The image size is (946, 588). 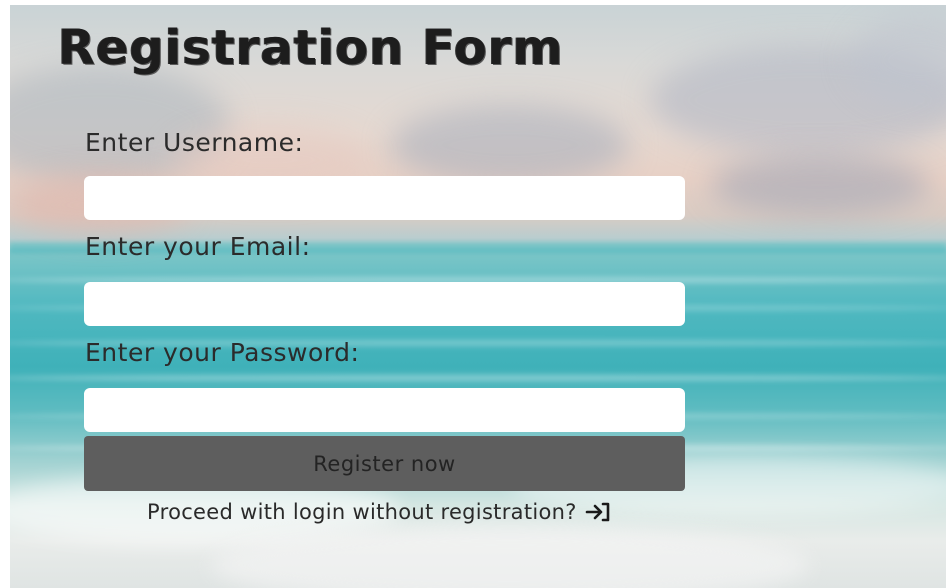 What do you see at coordinates (311, 48) in the screenshot?
I see `form-title: Registration Form` at bounding box center [311, 48].